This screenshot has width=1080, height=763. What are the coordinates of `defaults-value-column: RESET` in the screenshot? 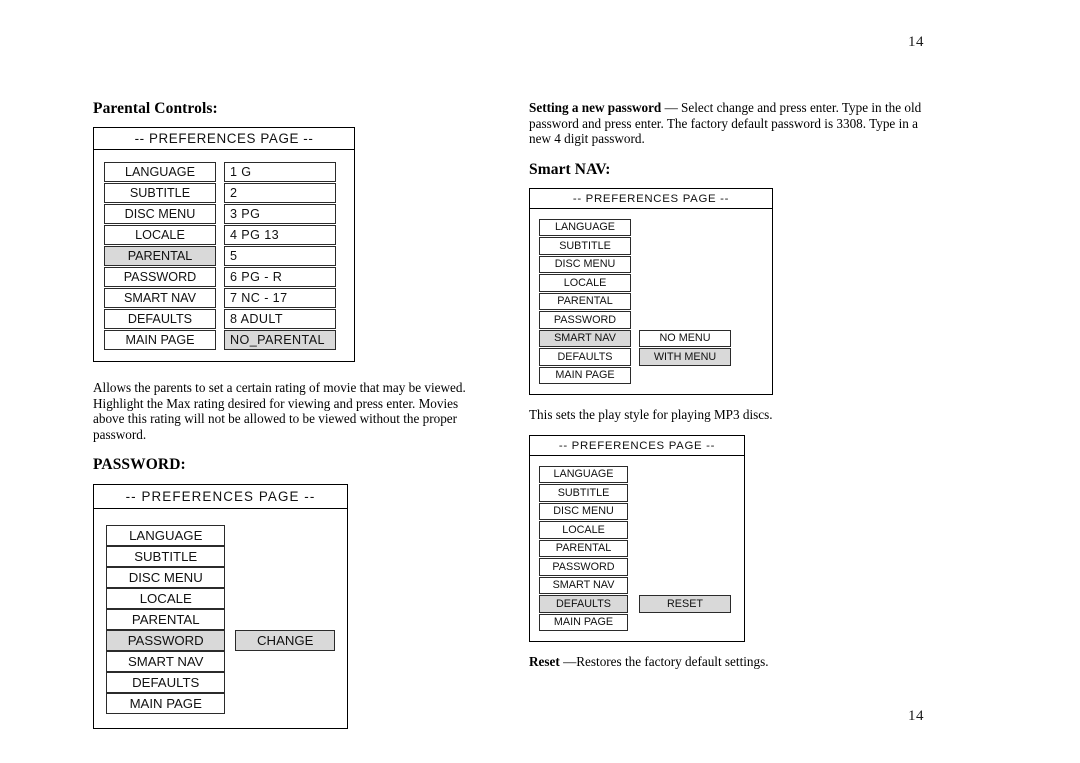 It's located at (685, 549).